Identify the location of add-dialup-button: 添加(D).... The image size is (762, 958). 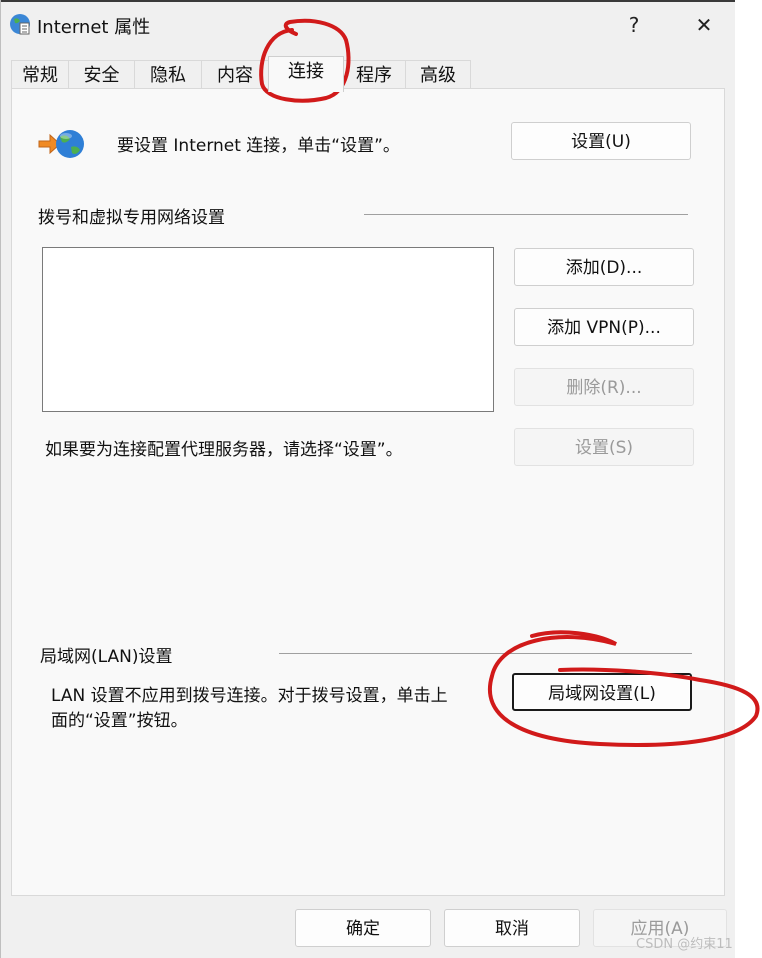
(604, 267).